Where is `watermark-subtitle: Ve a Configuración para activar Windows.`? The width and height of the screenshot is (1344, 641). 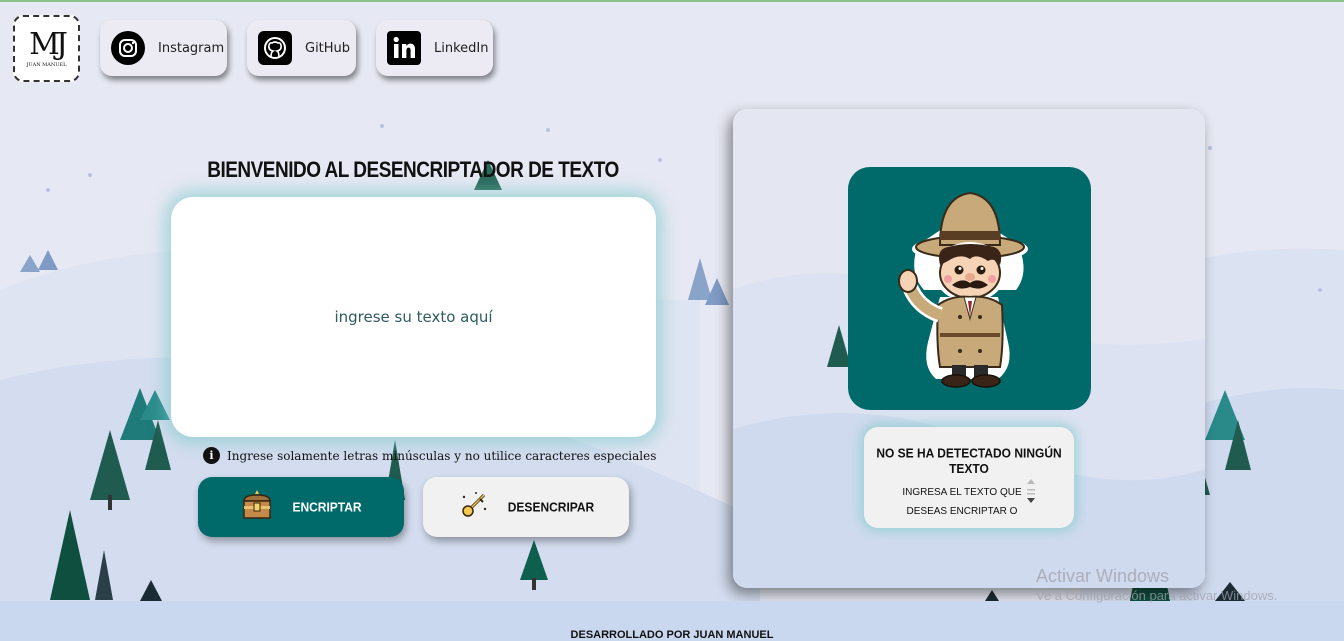
watermark-subtitle: Ve a Configuración para activar Windows. is located at coordinates (1157, 595).